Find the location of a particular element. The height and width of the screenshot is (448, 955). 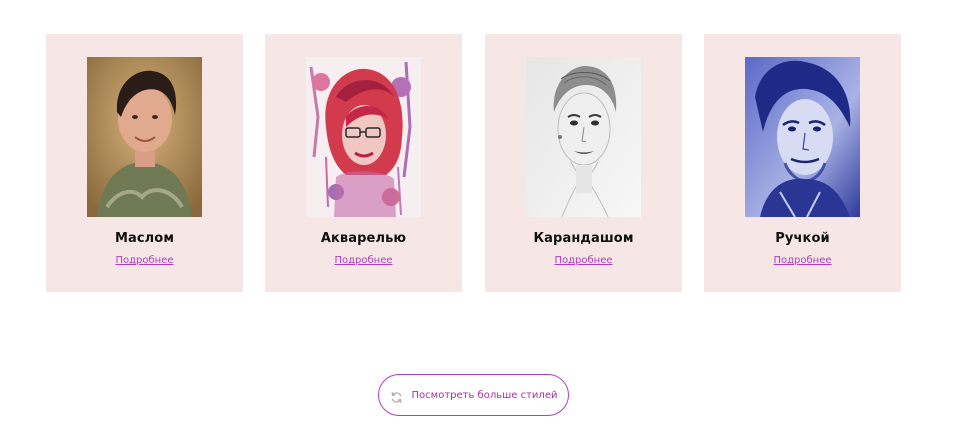

portrait-image-pencil is located at coordinates (583, 137).